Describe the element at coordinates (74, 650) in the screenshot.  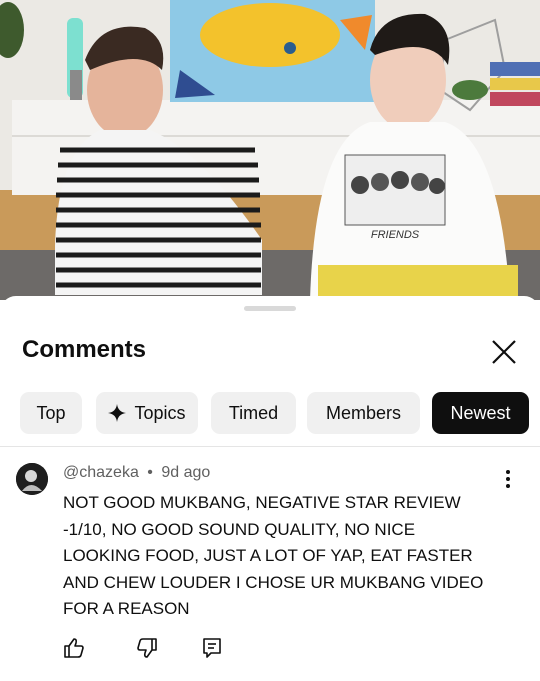
I see `like-icon` at that location.